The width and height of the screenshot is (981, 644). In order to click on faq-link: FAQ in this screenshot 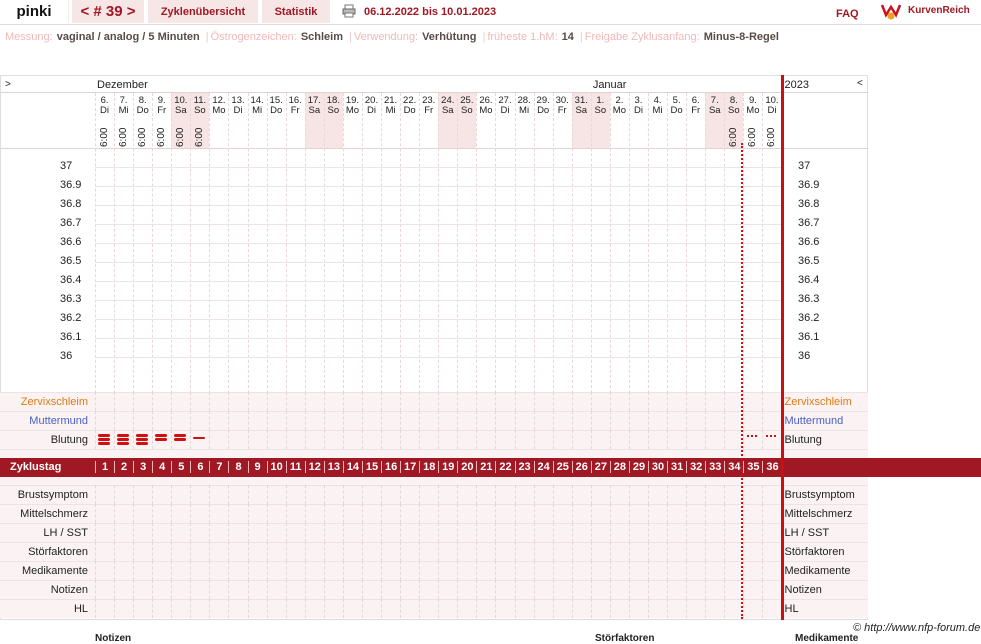, I will do `click(847, 14)`.